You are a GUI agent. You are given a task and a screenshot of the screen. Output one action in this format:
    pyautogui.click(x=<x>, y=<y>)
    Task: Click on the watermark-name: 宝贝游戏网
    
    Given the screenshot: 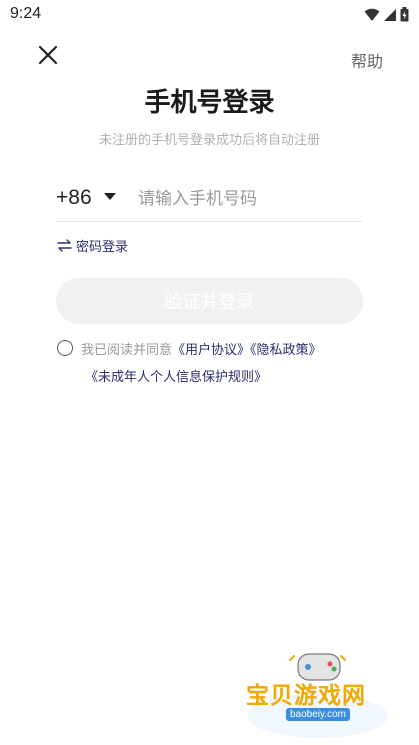 What is the action you would take?
    pyautogui.click(x=306, y=696)
    